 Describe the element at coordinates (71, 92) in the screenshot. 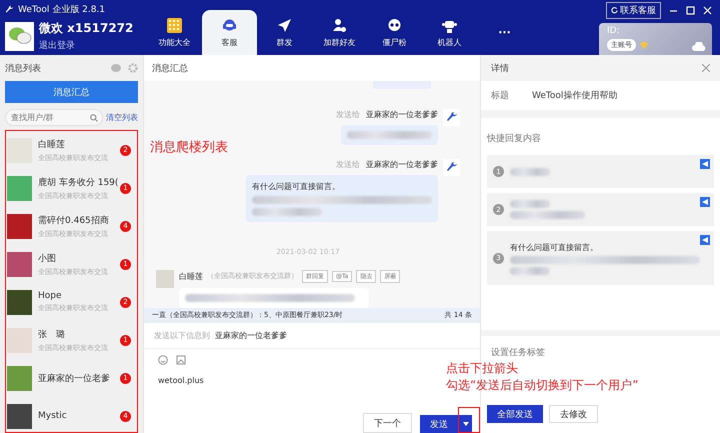

I see `summary-button: 消息汇总` at that location.